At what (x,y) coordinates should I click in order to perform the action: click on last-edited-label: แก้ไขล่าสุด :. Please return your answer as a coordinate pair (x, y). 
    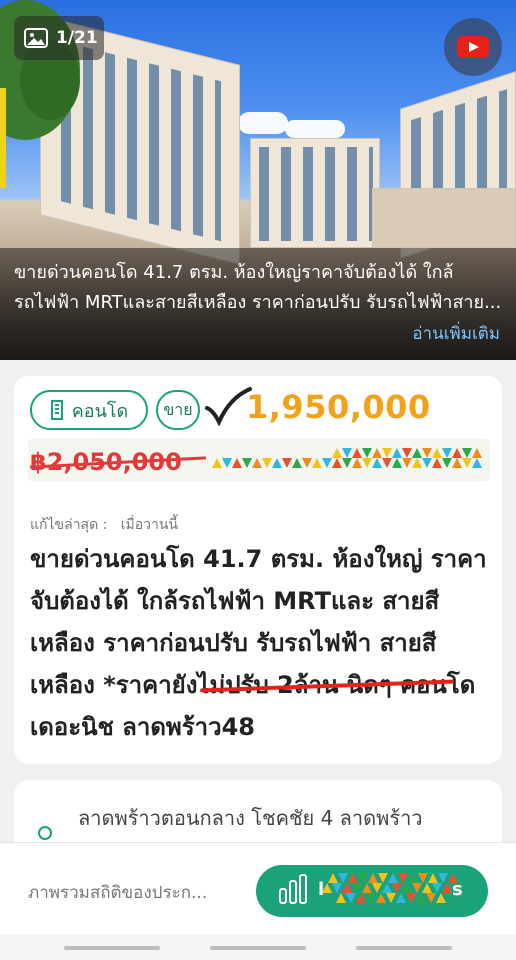
    Looking at the image, I should click on (69, 525).